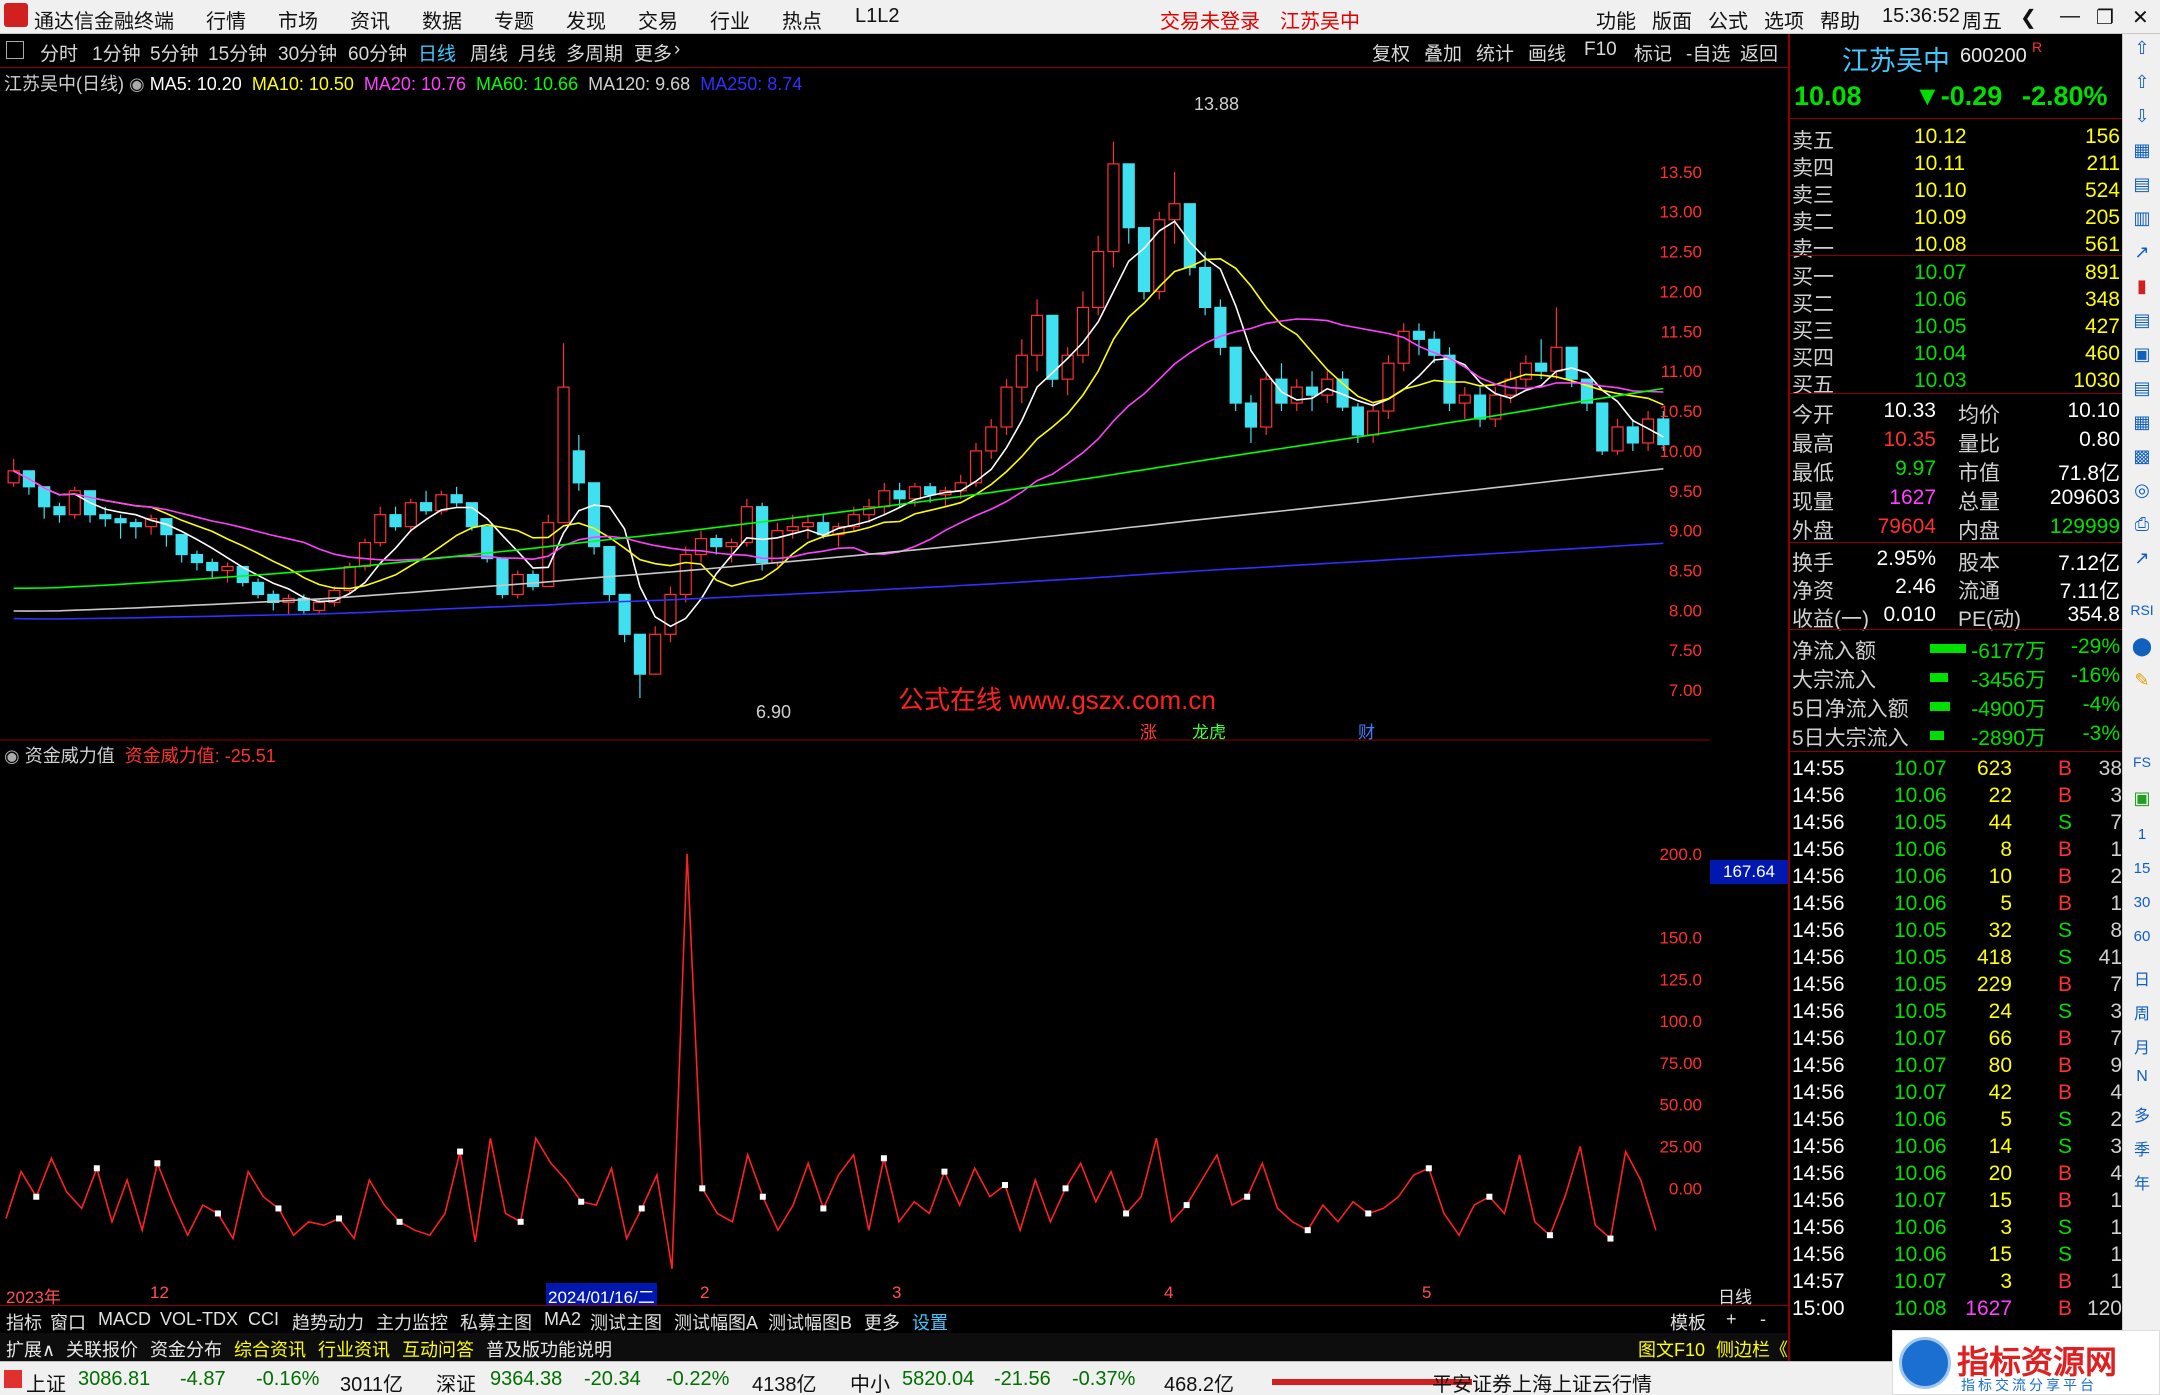  I want to click on stat-row: 最低 9.97 市值 71.8亿, so click(1957, 470).